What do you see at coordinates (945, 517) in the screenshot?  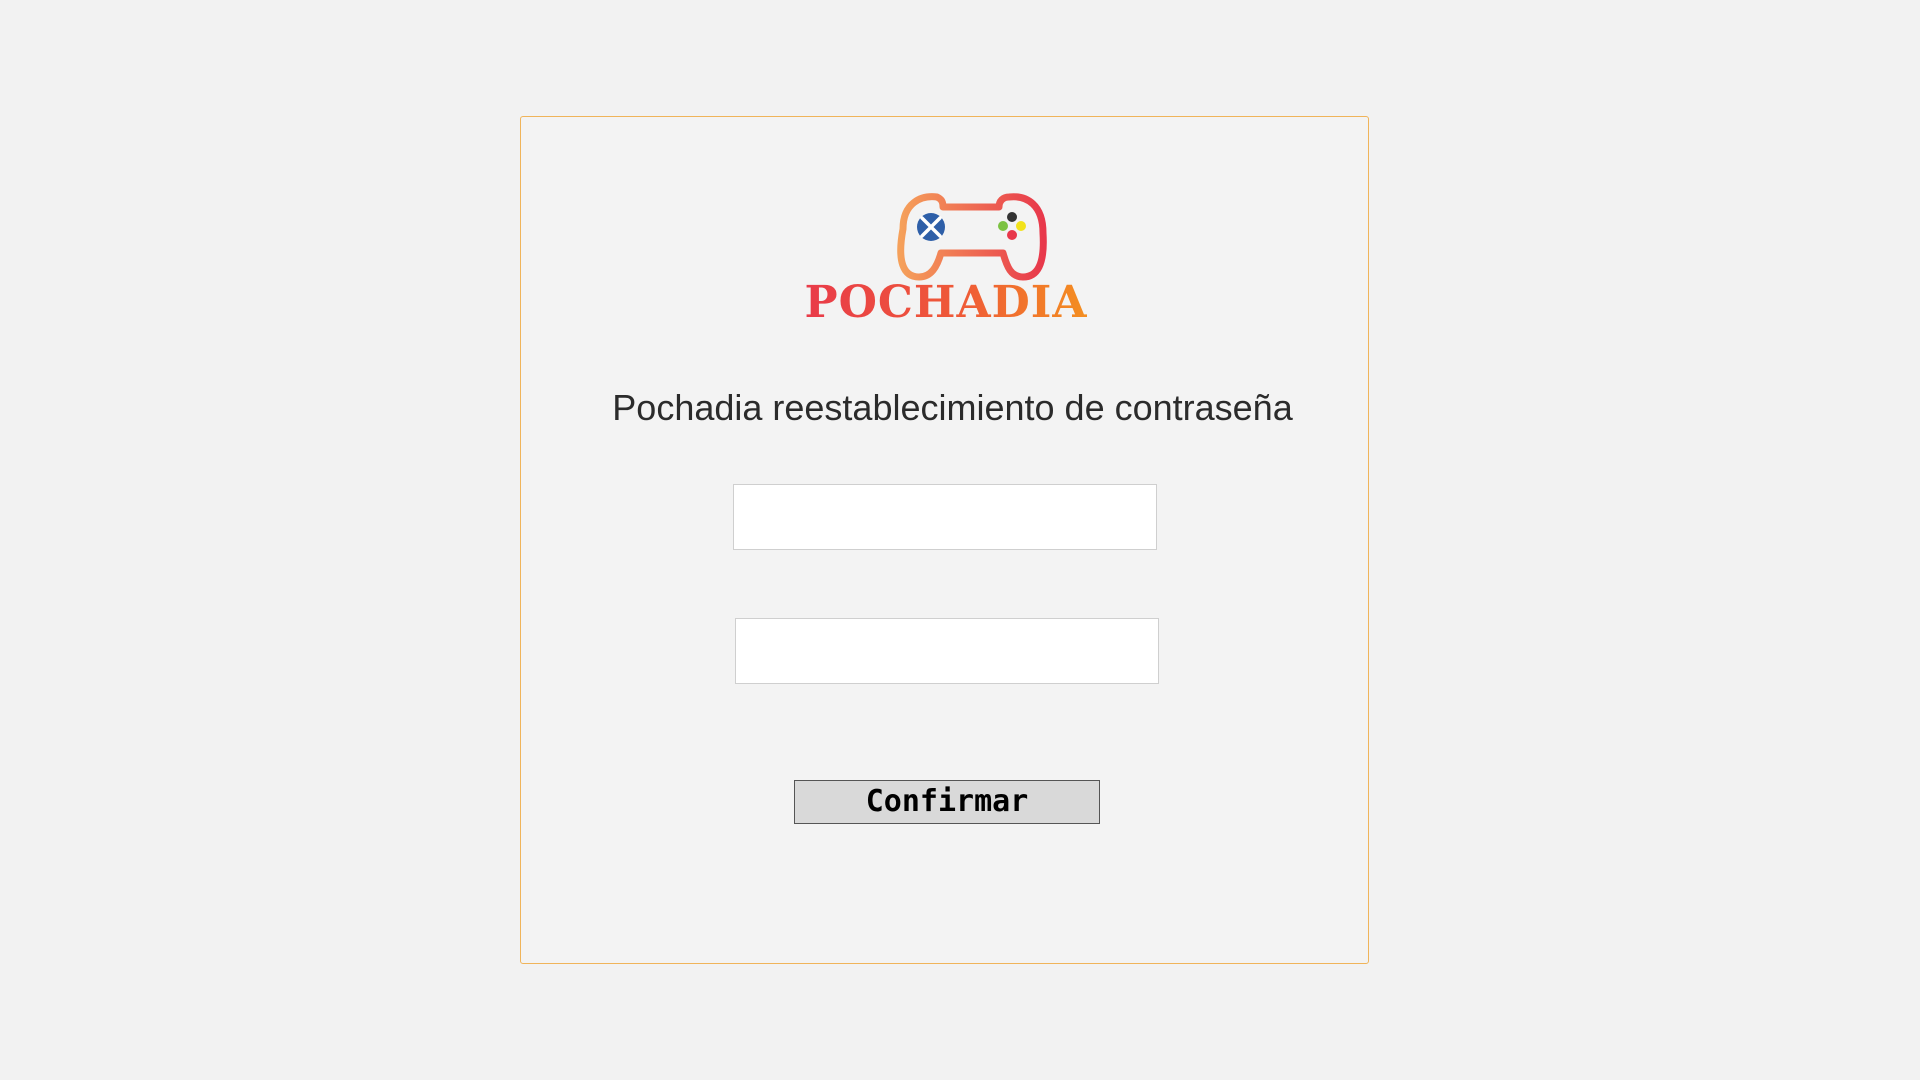 I see `new-password-field` at bounding box center [945, 517].